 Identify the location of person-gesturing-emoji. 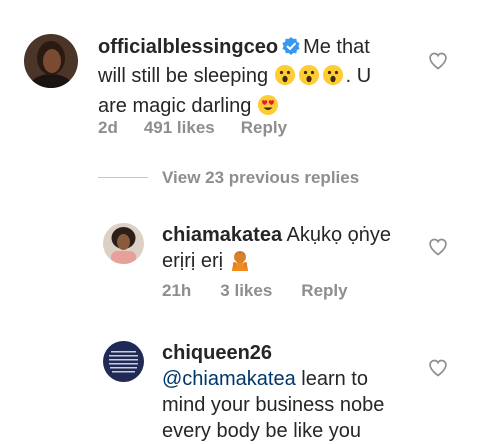
(240, 263).